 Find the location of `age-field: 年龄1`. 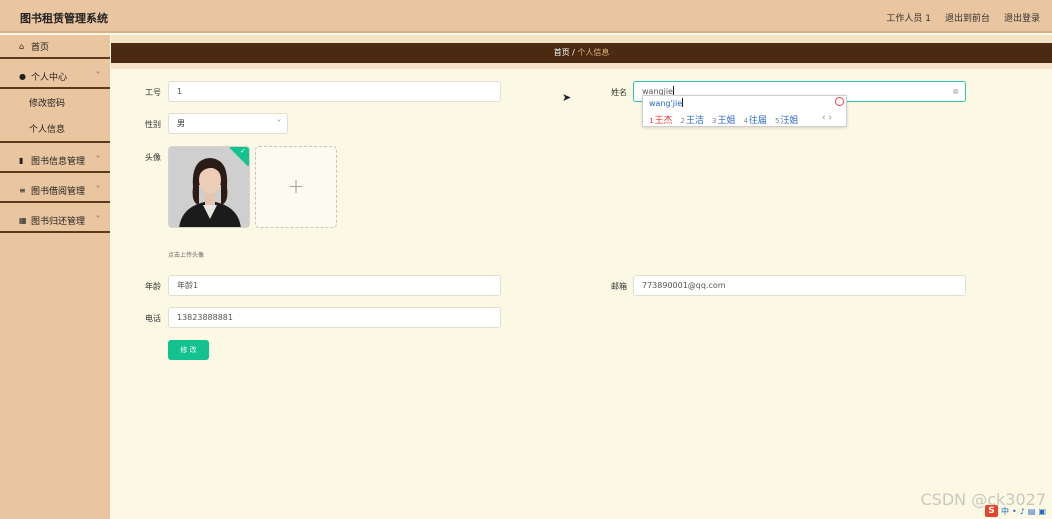

age-field: 年龄1 is located at coordinates (334, 285).